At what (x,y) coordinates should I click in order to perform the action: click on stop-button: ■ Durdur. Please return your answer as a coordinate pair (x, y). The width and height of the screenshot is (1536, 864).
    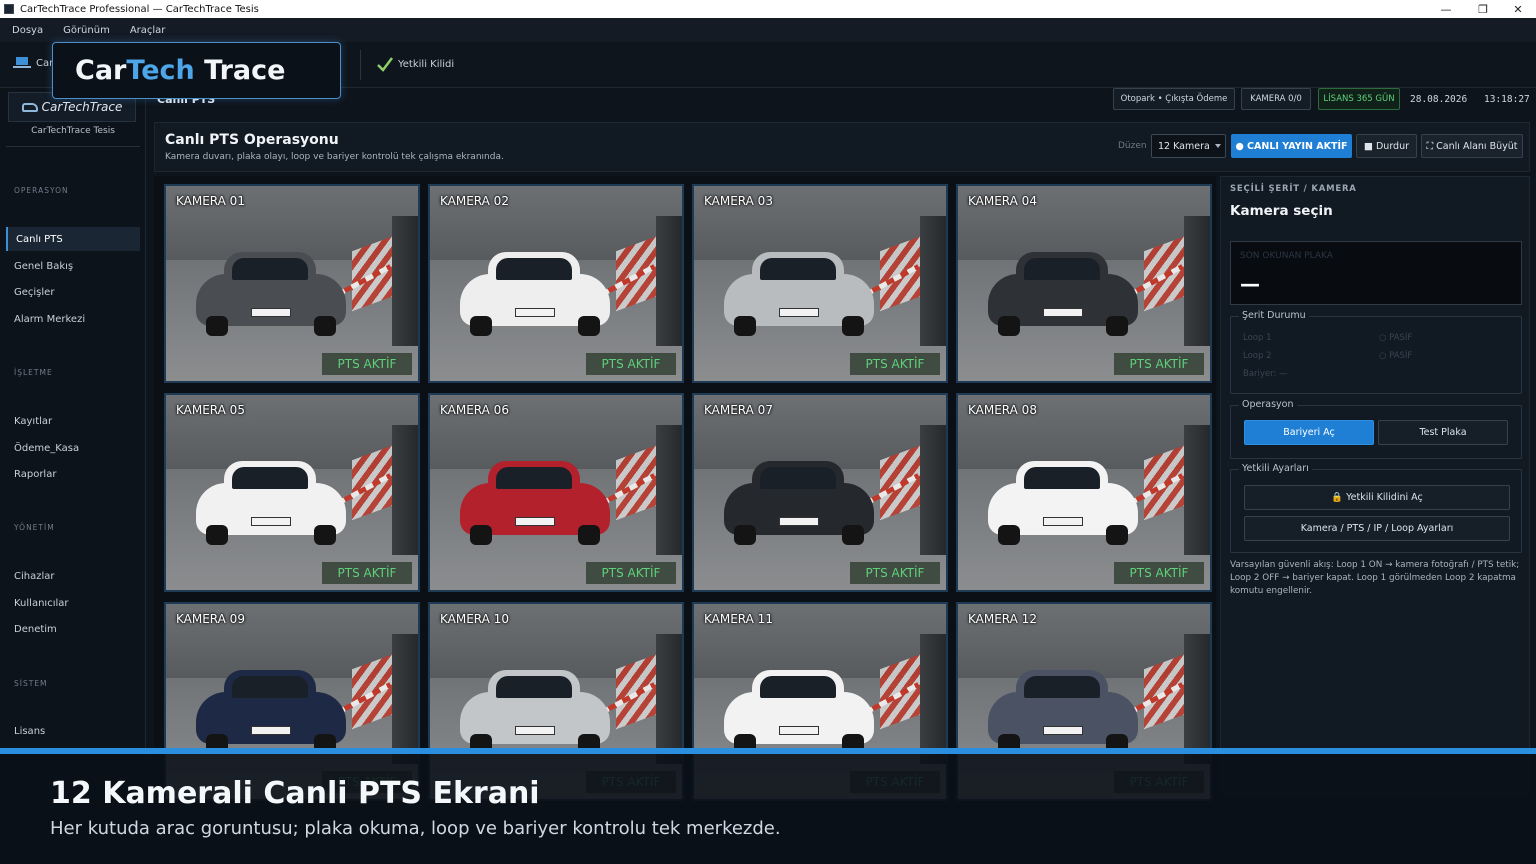
    Looking at the image, I should click on (1386, 146).